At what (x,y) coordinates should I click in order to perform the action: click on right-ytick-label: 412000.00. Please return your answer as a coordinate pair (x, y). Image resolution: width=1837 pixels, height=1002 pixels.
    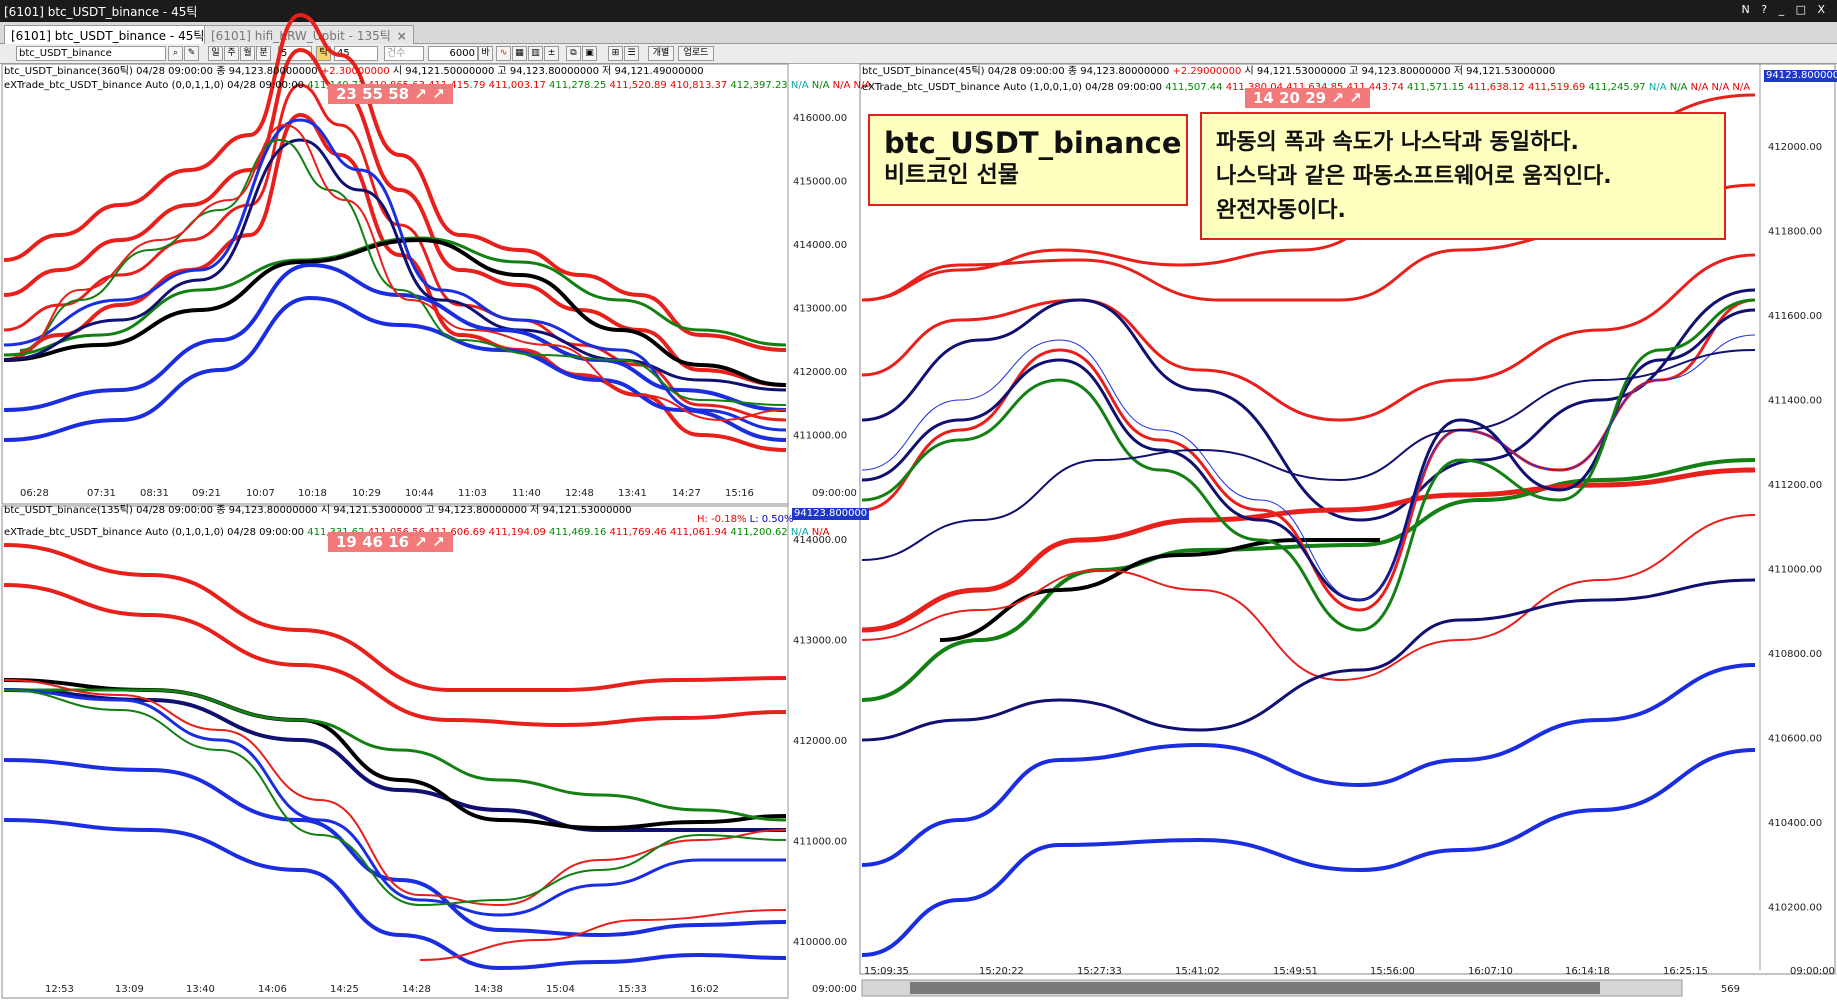
    Looking at the image, I should click on (1795, 147).